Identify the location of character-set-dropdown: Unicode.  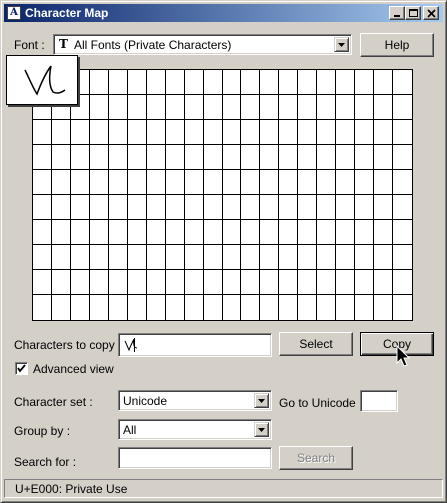
(195, 400).